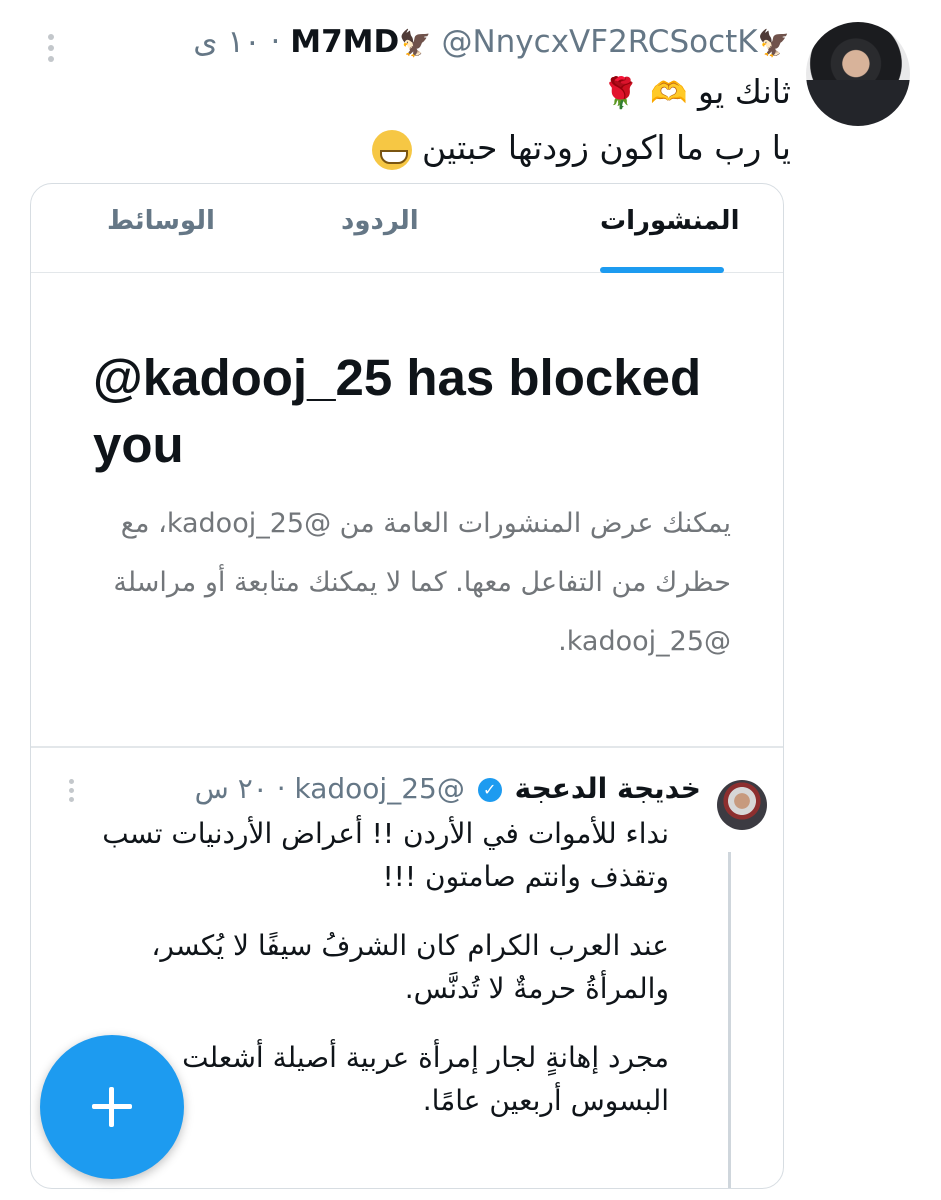 Image resolution: width=941 pixels, height=1200 pixels. I want to click on active-tab-indicator, so click(662, 270).